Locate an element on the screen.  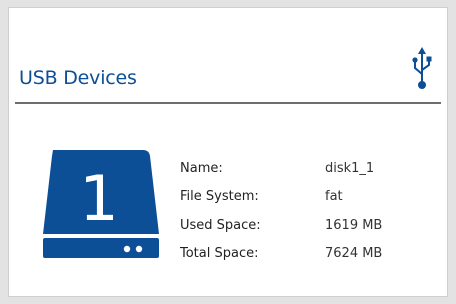
name-value: disk1_1 is located at coordinates (350, 168).